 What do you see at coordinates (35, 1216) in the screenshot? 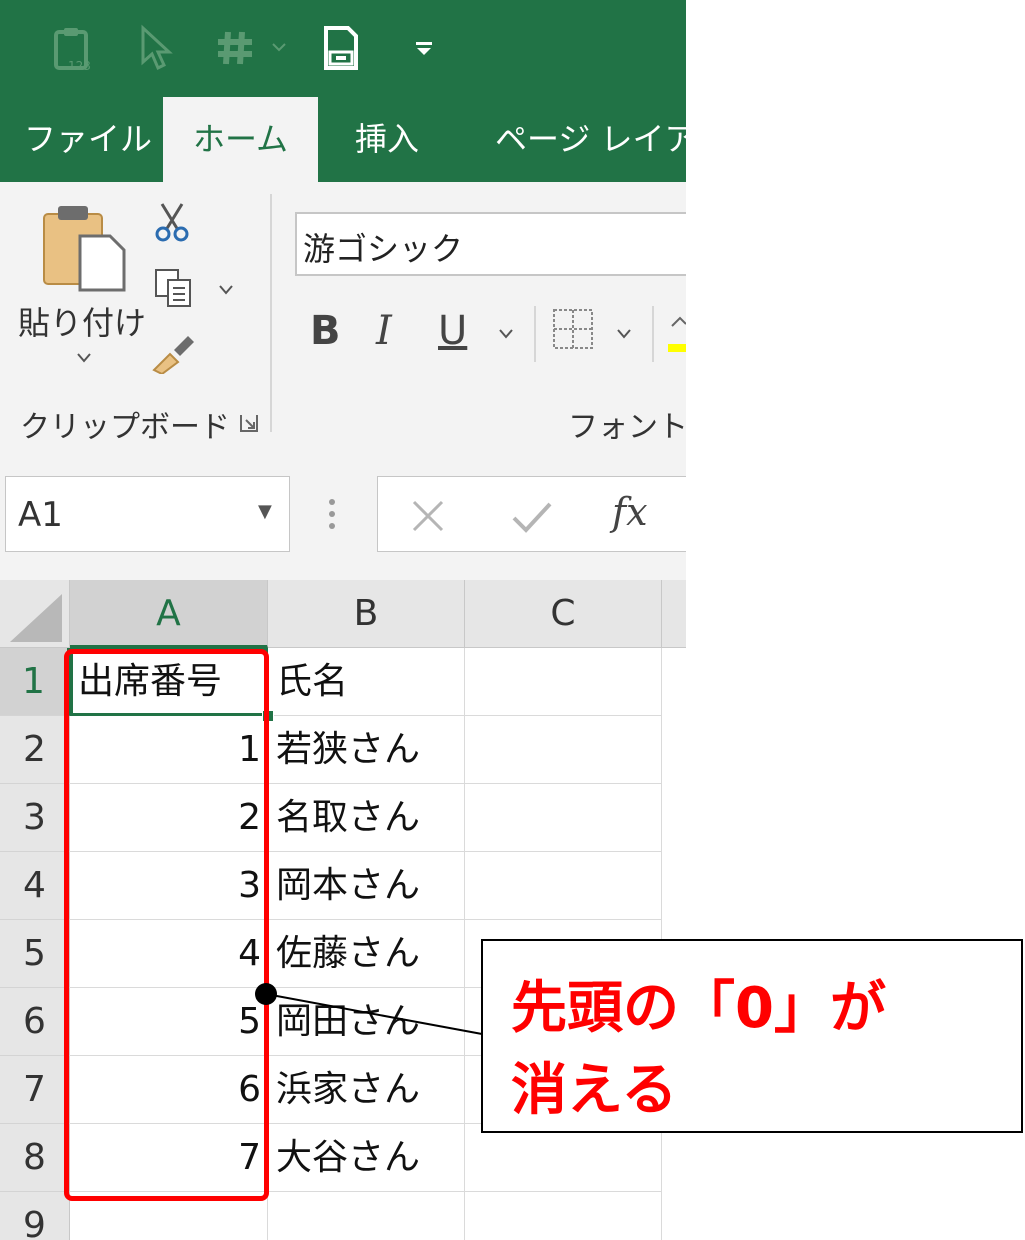
I see `row-header: 9` at bounding box center [35, 1216].